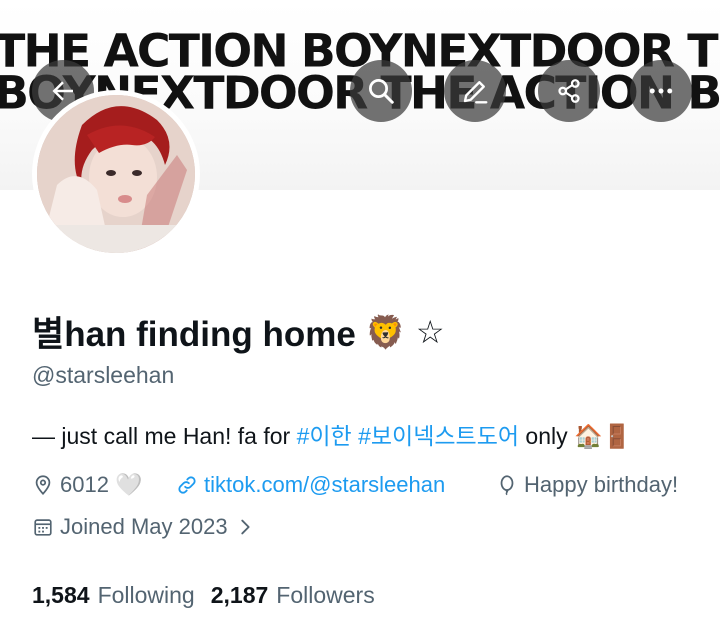  What do you see at coordinates (194, 334) in the screenshot?
I see `display-name: 별han finding home` at bounding box center [194, 334].